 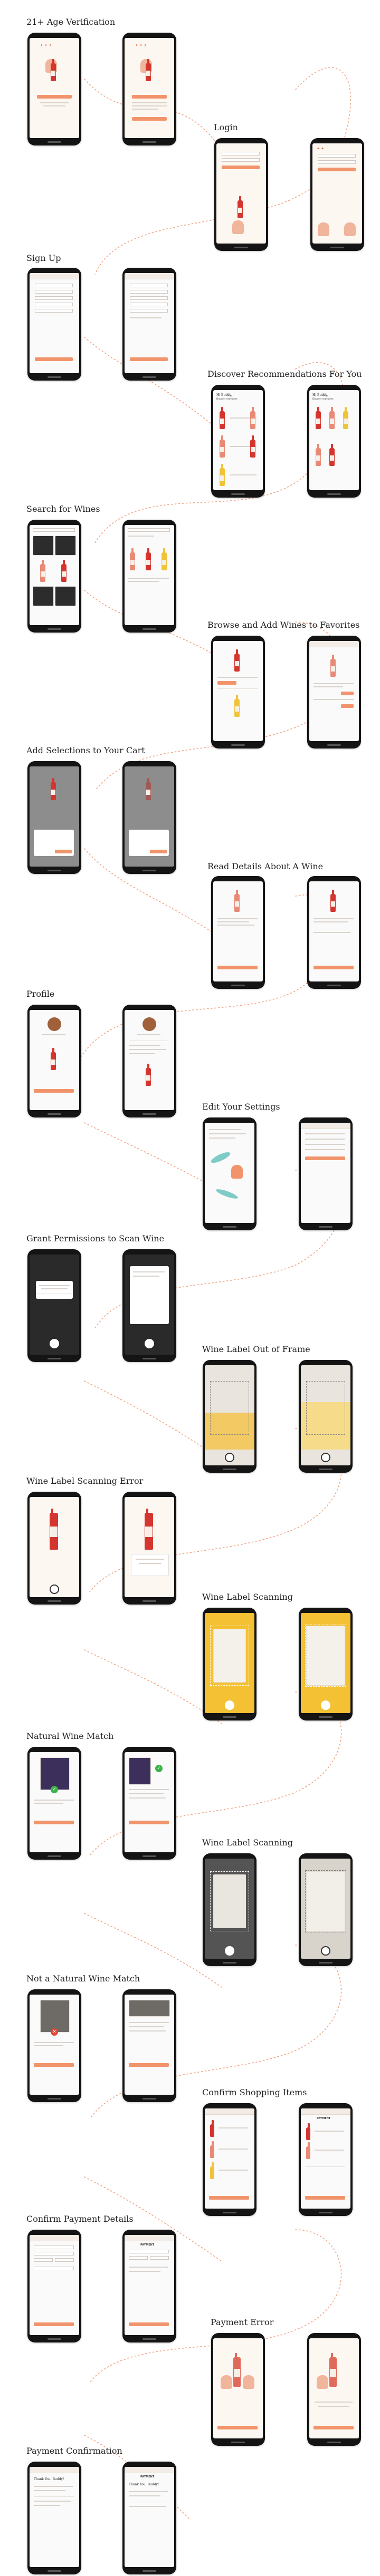 What do you see at coordinates (95, 1238) in the screenshot?
I see `section-title: Grant Permissions to Scan Wine` at bounding box center [95, 1238].